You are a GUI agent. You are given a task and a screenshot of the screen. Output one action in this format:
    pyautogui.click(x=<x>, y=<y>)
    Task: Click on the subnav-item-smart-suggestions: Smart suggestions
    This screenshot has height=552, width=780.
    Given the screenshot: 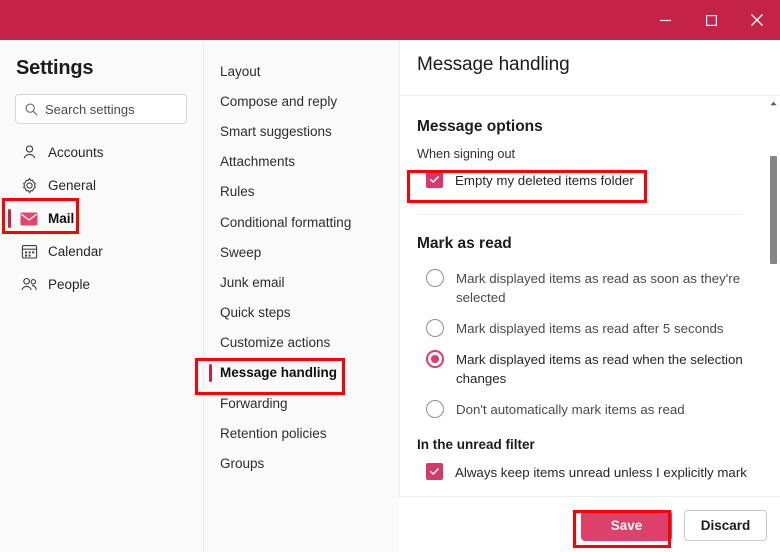 What is the action you would take?
    pyautogui.click(x=302, y=131)
    